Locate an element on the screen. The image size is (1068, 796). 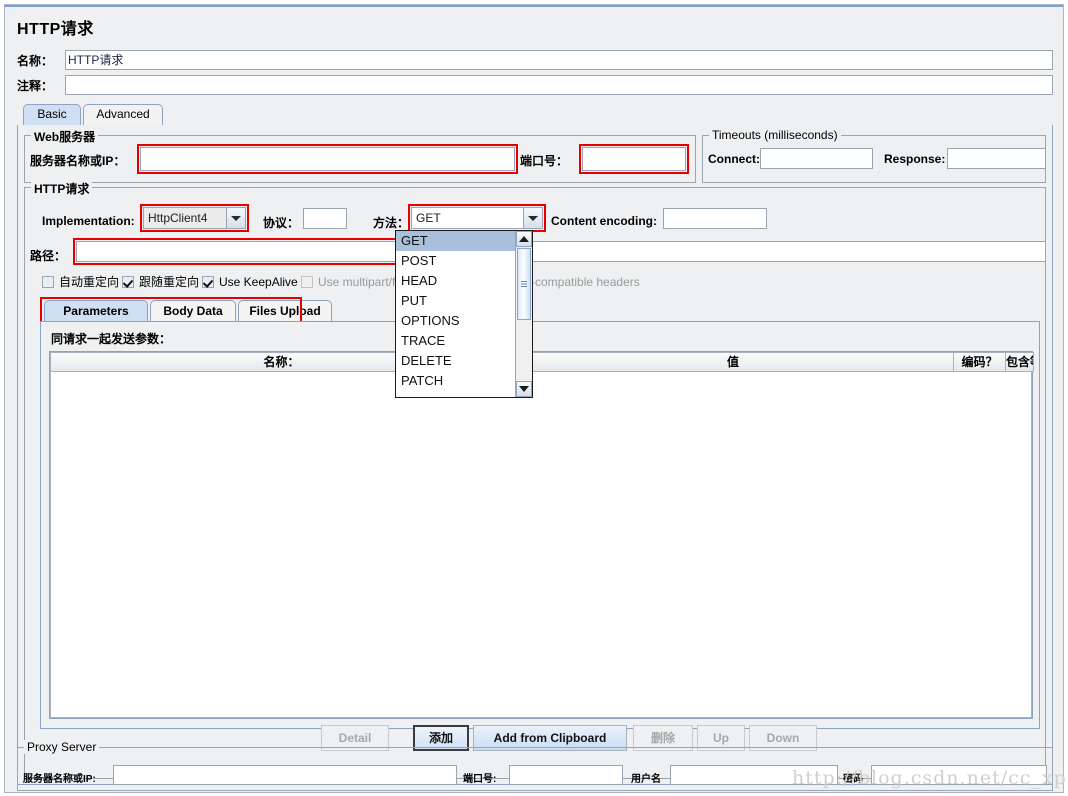
dropdown-option-put: PUT is located at coordinates (464, 301).